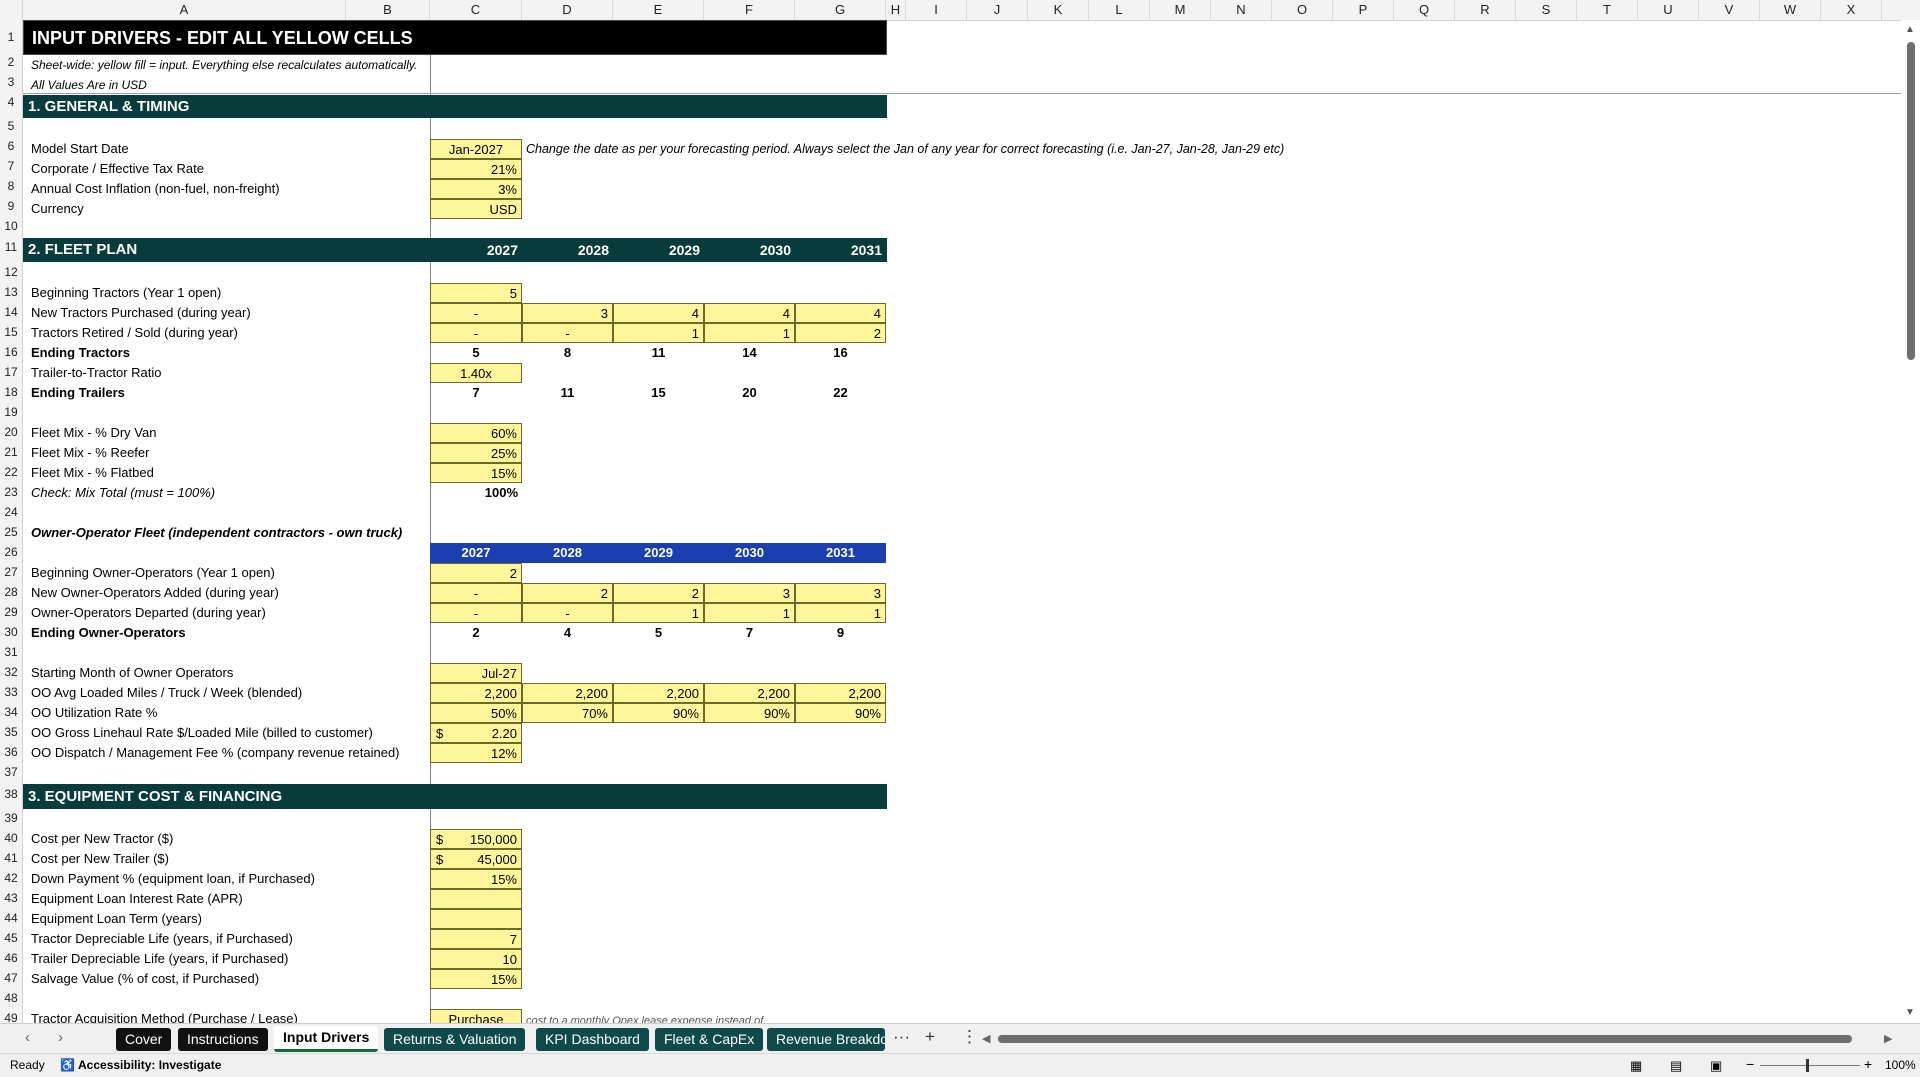  I want to click on value-ending-oo: 5, so click(658, 633).